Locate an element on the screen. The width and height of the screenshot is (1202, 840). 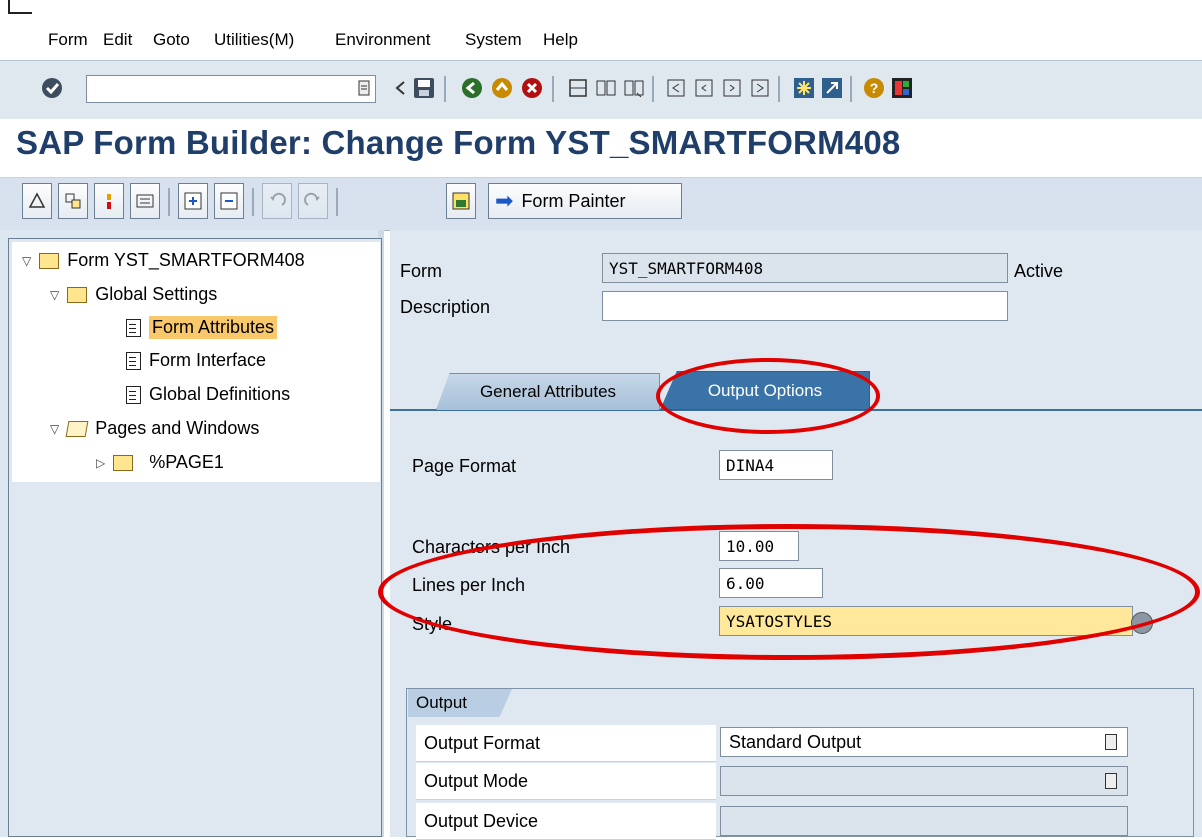
find-next-icon is located at coordinates (634, 88).